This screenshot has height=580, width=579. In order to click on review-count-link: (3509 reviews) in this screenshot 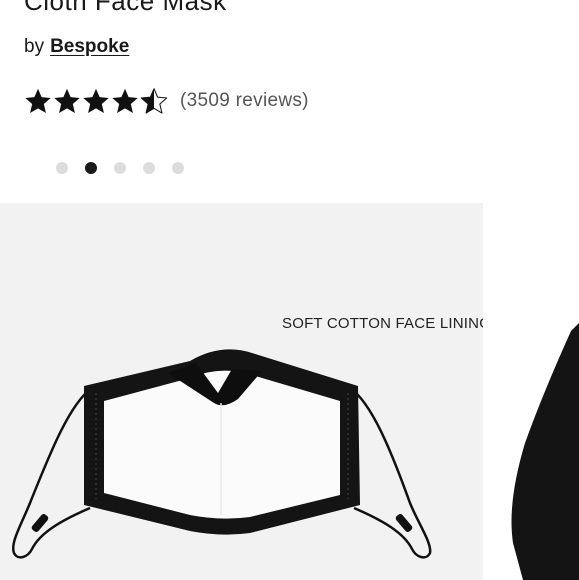, I will do `click(244, 101)`.